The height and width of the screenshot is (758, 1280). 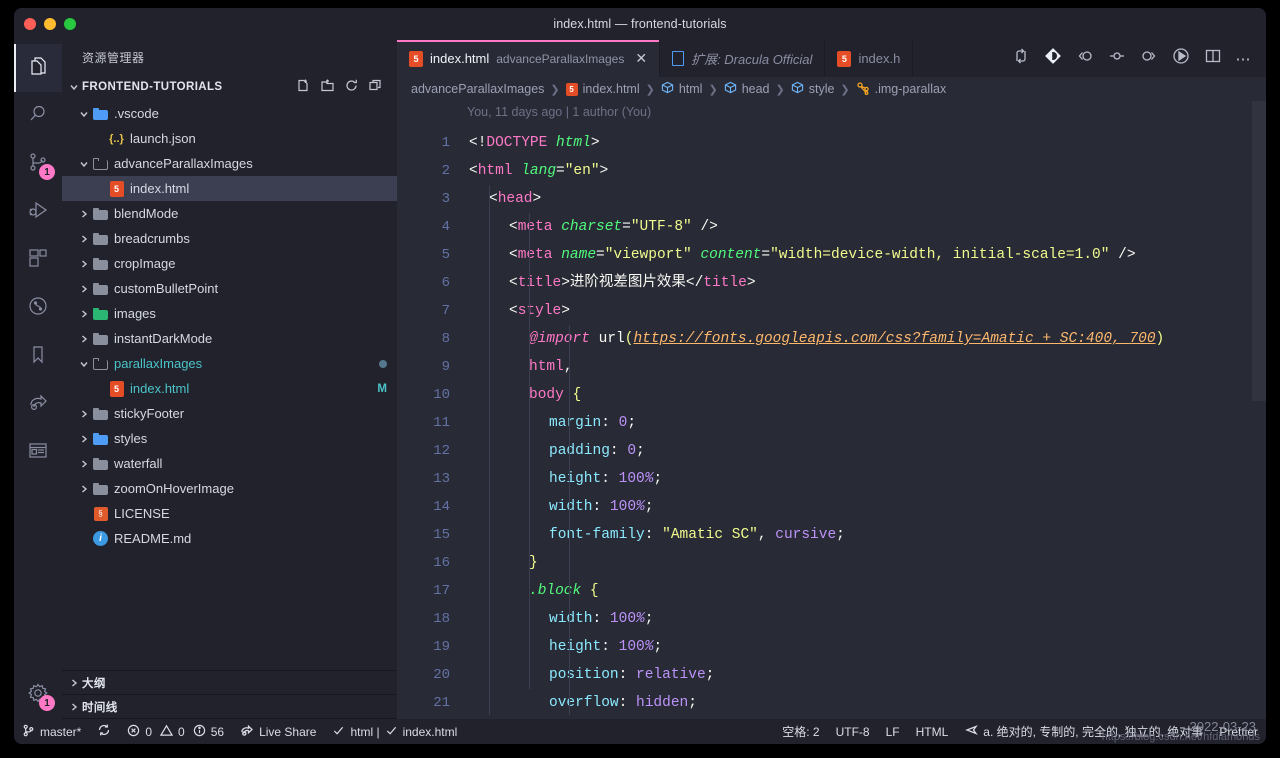 What do you see at coordinates (229, 338) in the screenshot?
I see `tree-item-instantdarkmode: instantDarkMode` at bounding box center [229, 338].